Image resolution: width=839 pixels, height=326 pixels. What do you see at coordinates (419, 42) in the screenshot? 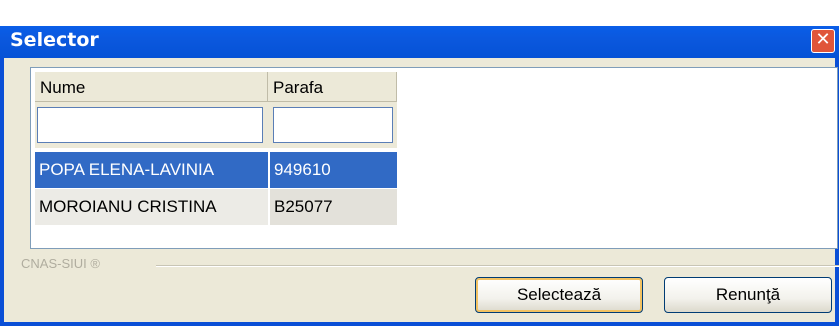
I see `title-bar: Selector ✕` at bounding box center [419, 42].